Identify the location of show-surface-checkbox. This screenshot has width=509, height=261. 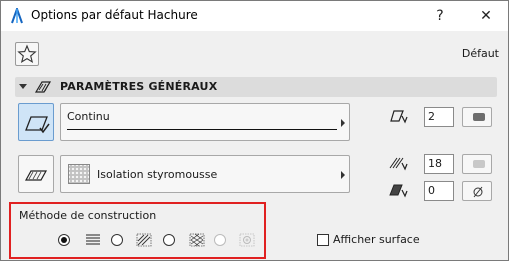
(323, 240).